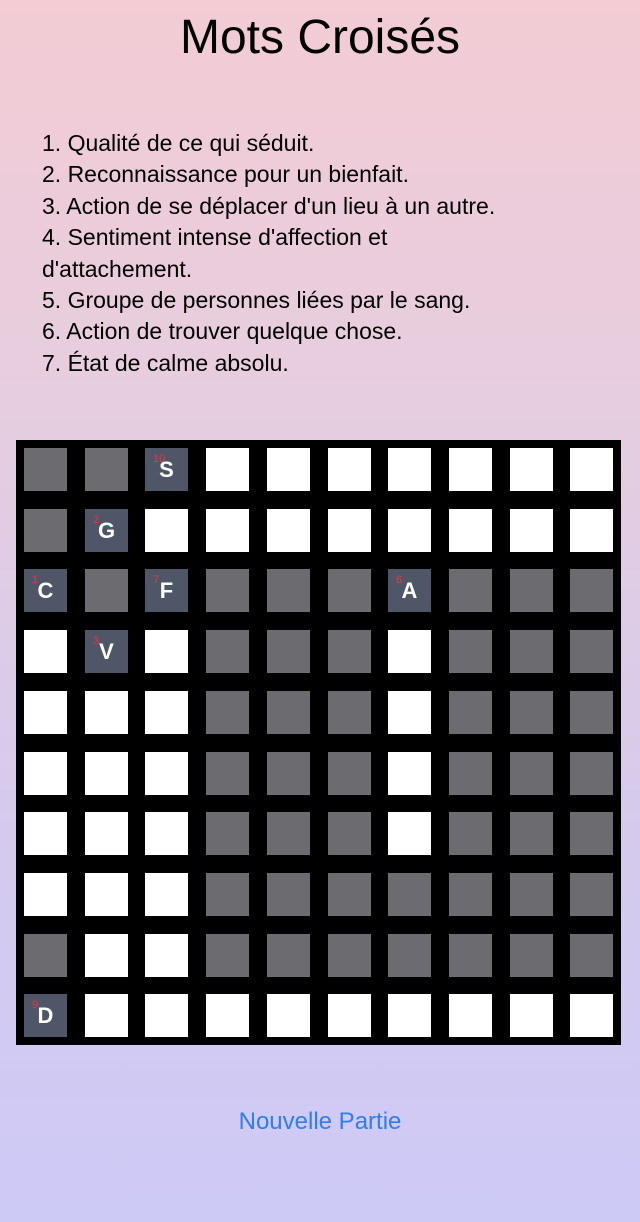 Image resolution: width=640 pixels, height=1222 pixels. I want to click on cell-letter: G, so click(106, 530).